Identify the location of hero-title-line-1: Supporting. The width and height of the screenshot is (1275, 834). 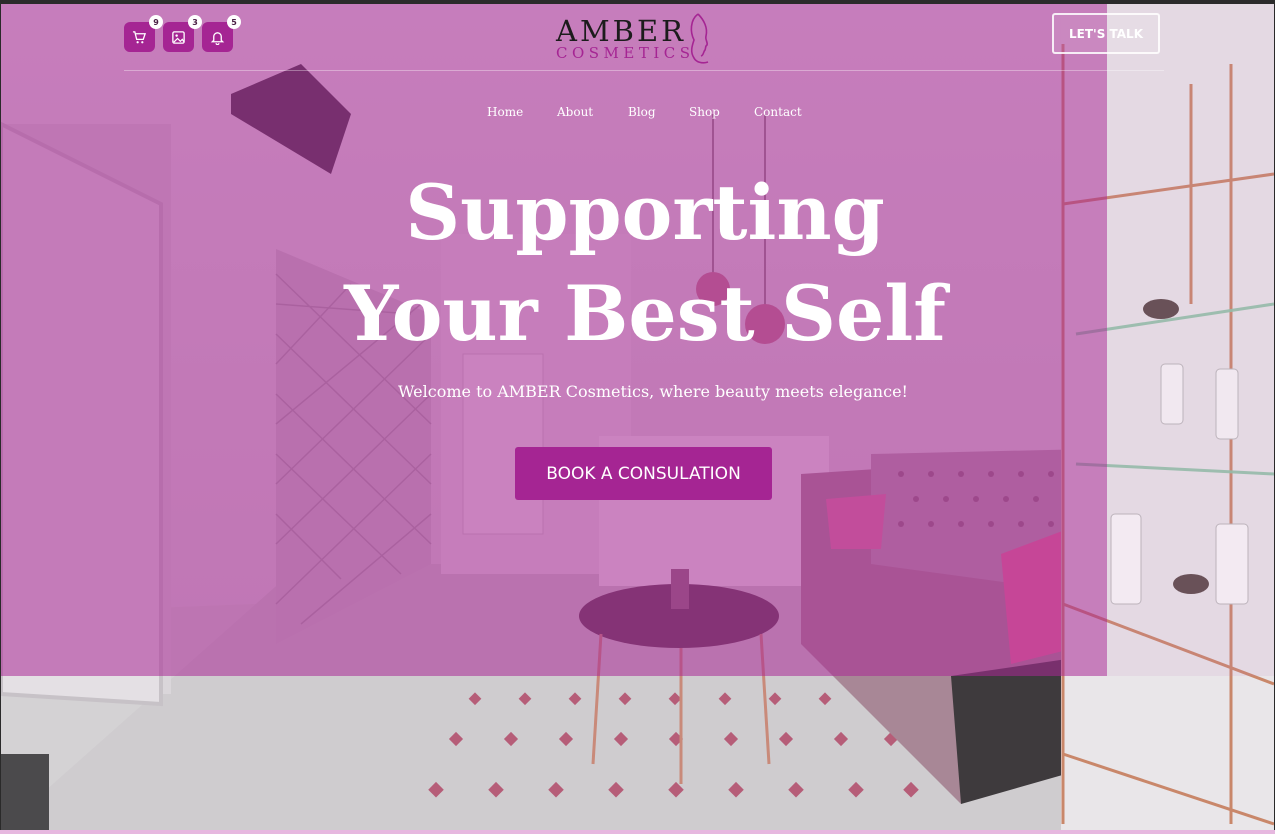
(645, 212).